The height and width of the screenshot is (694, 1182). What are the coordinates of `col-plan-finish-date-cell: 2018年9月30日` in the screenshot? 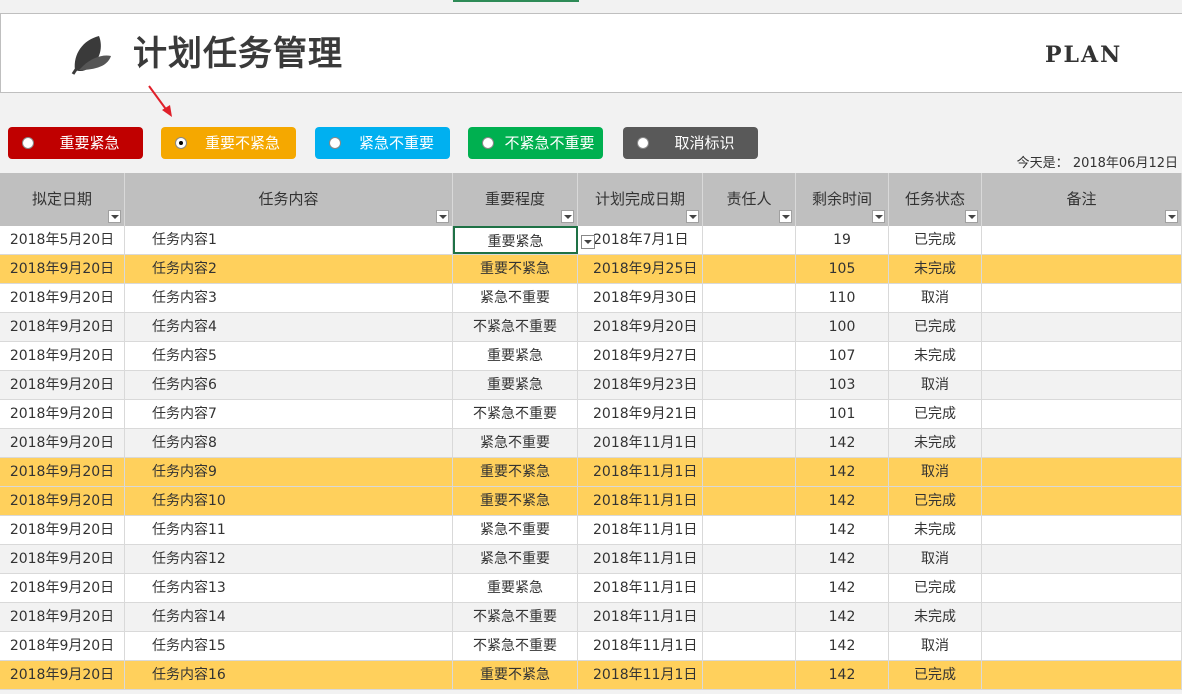 It's located at (640, 298).